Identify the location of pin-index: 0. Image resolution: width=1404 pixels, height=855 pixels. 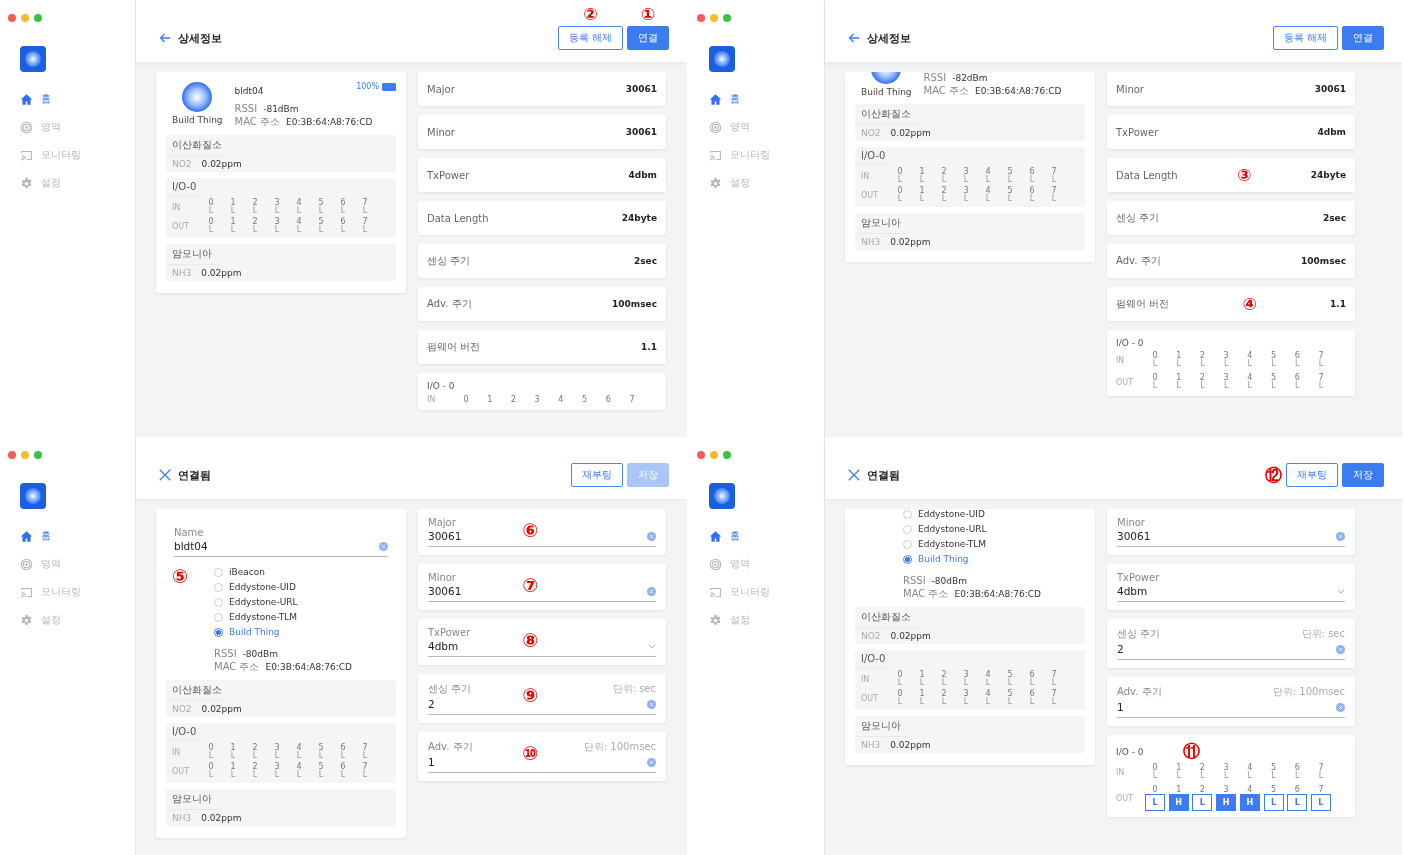
(900, 675).